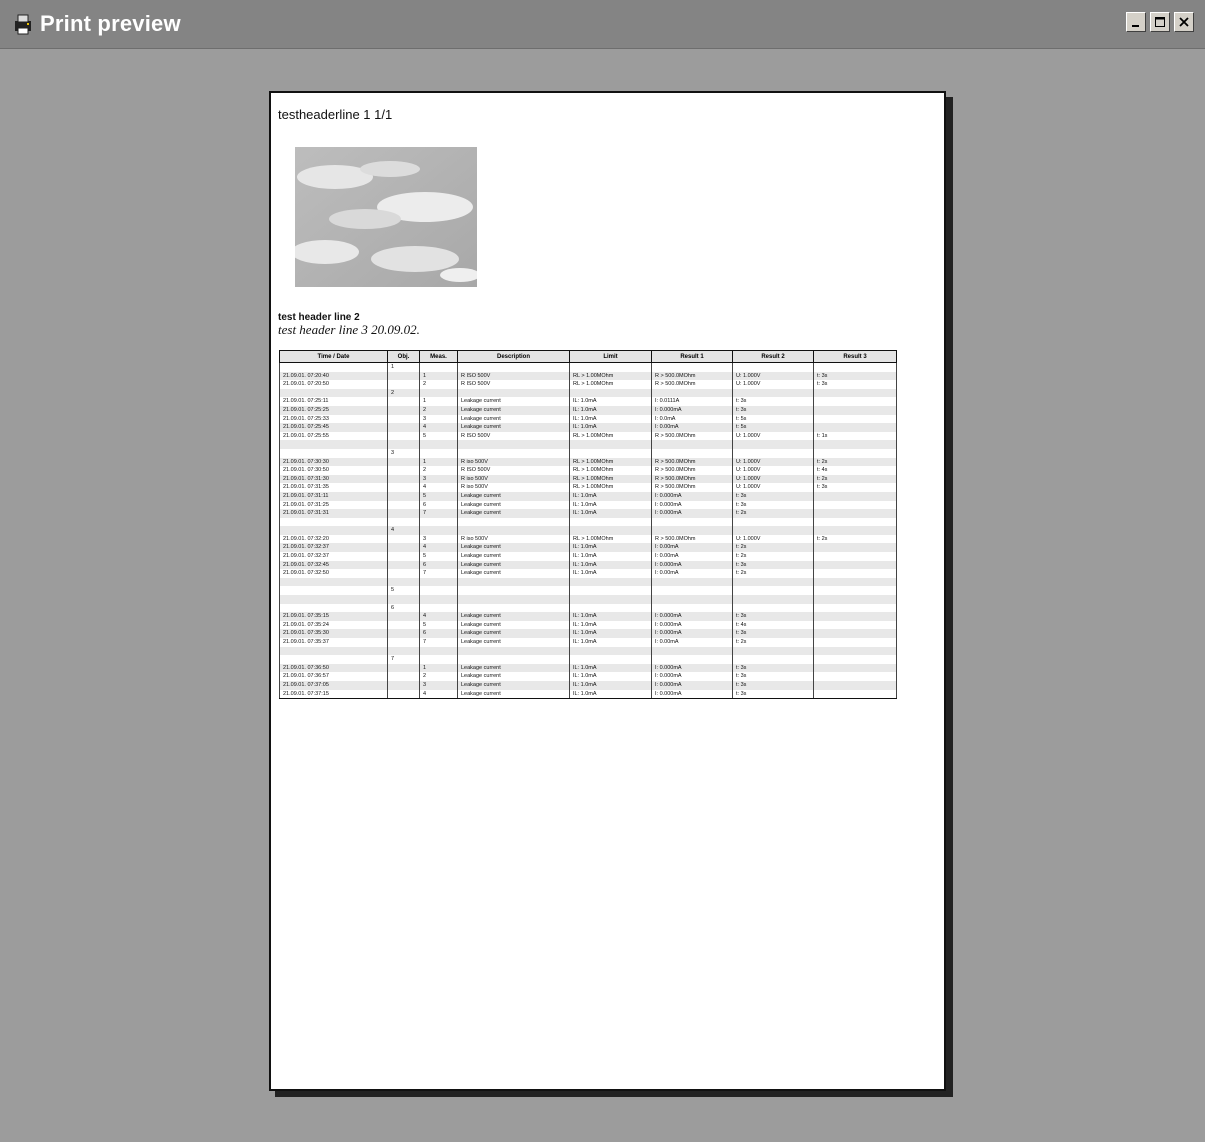 The image size is (1205, 1142). What do you see at coordinates (333, 401) in the screenshot?
I see `table-cell: 21.09.01. 07:25:11` at bounding box center [333, 401].